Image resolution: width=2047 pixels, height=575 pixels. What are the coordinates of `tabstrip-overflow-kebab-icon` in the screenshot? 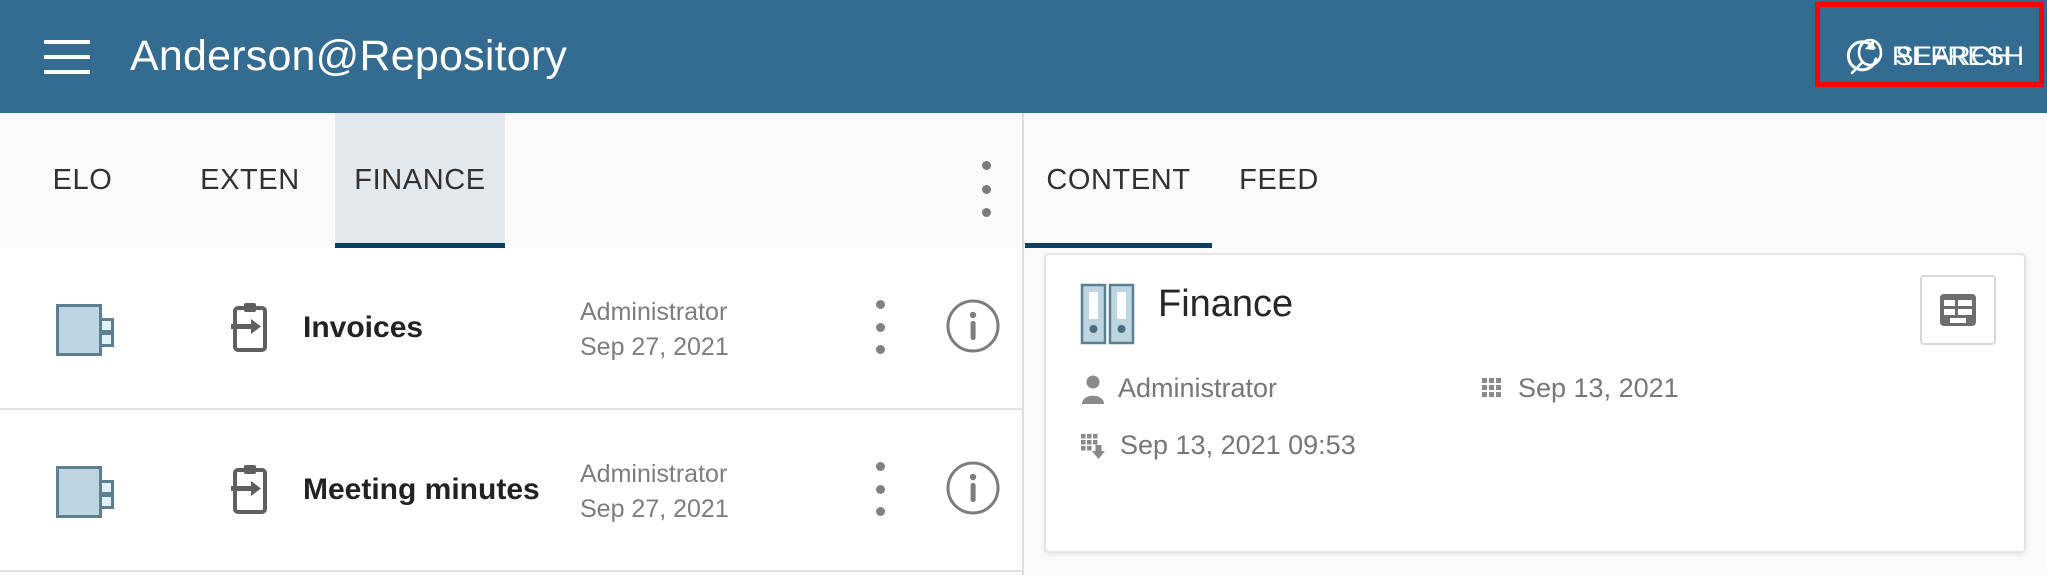 It's located at (986, 189).